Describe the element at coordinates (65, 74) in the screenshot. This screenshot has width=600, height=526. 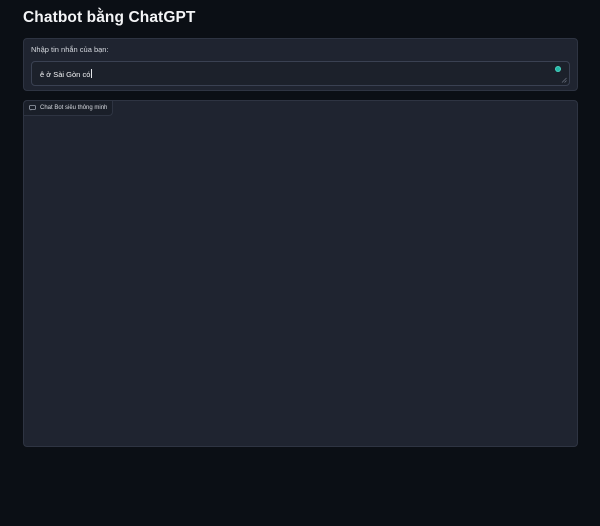
I see `message-input-value: ê ở Sài Gòn có` at that location.